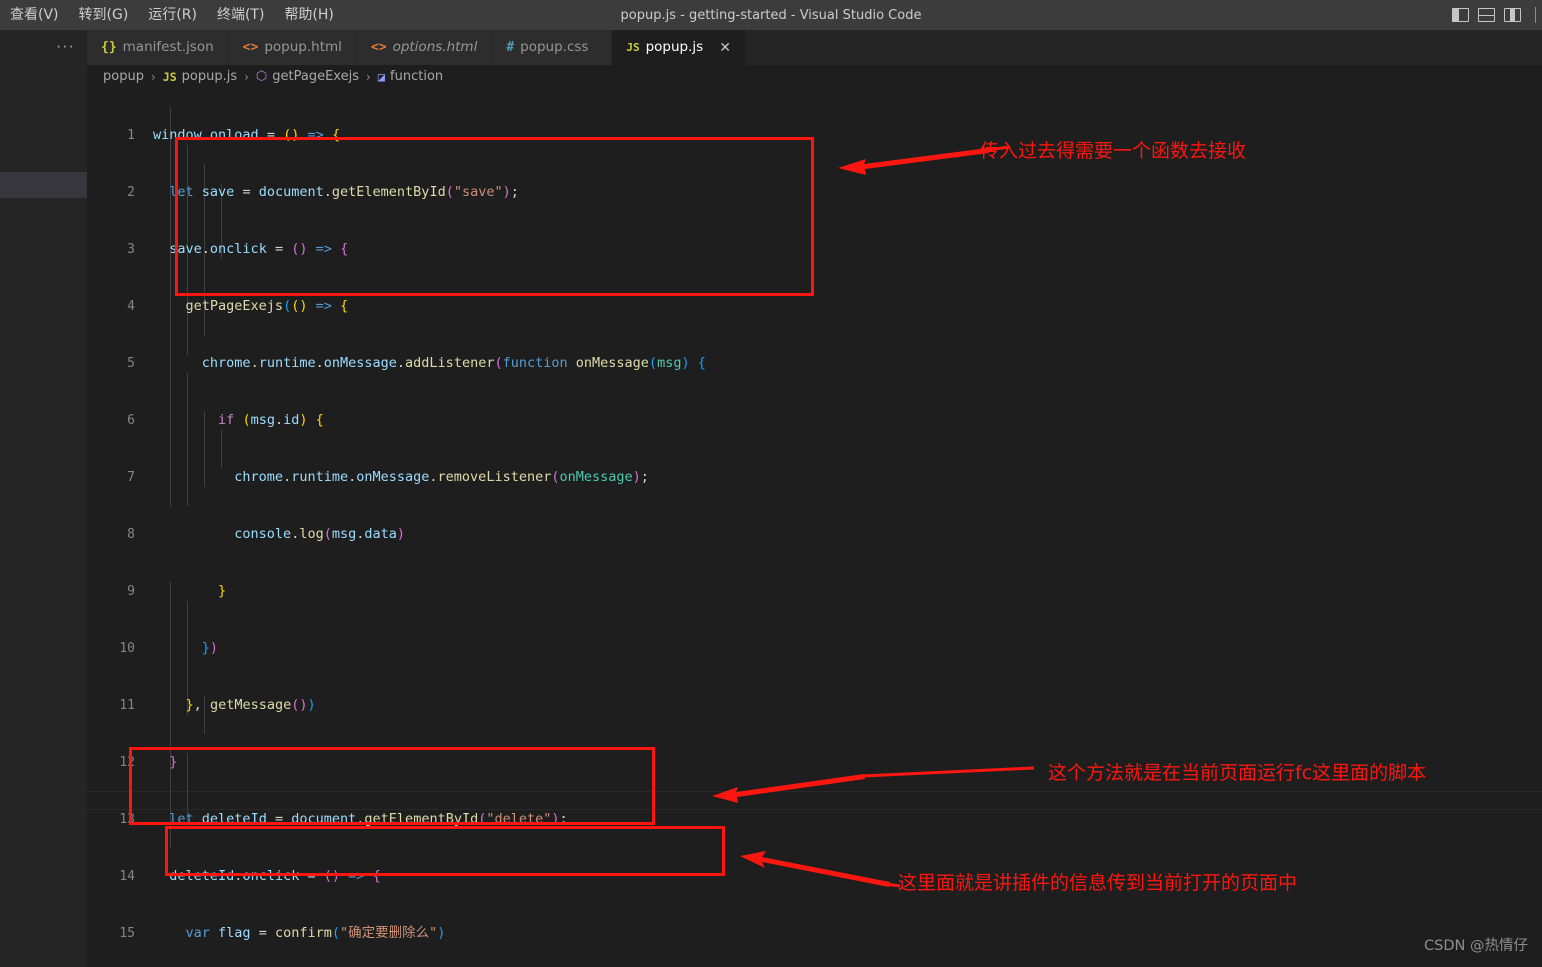 This screenshot has width=1542, height=967. What do you see at coordinates (43, 185) in the screenshot?
I see `sidebar-selected-item` at bounding box center [43, 185].